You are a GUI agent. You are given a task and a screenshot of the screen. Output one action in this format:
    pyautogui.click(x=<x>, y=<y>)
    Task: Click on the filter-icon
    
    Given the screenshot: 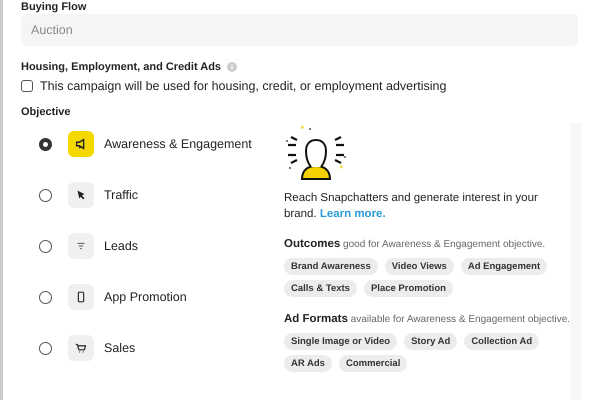 What is the action you would take?
    pyautogui.click(x=81, y=246)
    